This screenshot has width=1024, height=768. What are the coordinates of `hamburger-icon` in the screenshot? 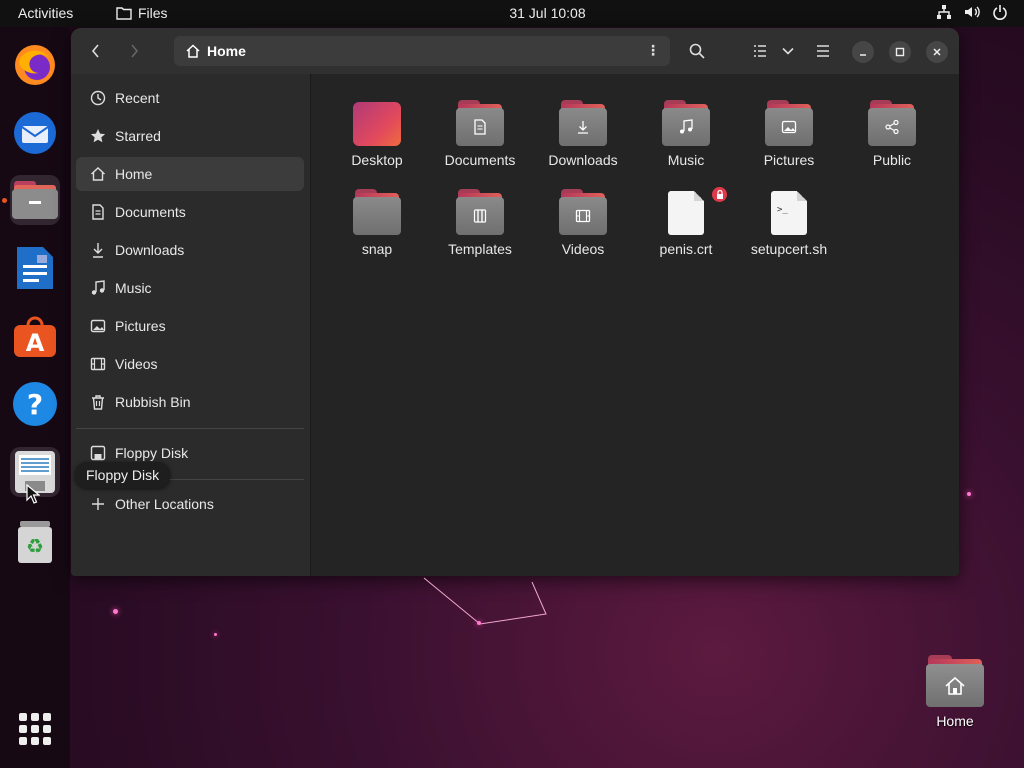 It's located at (823, 51).